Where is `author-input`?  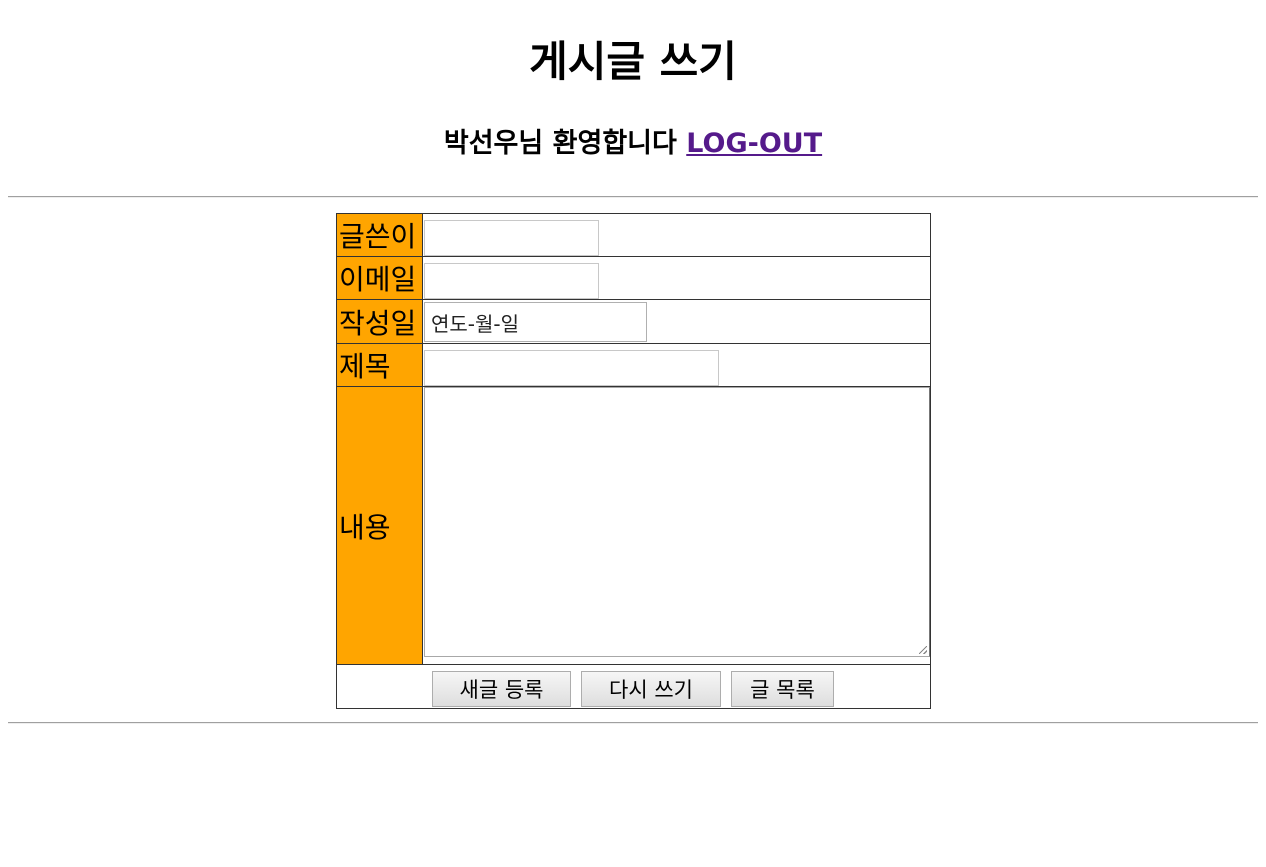
author-input is located at coordinates (511, 238).